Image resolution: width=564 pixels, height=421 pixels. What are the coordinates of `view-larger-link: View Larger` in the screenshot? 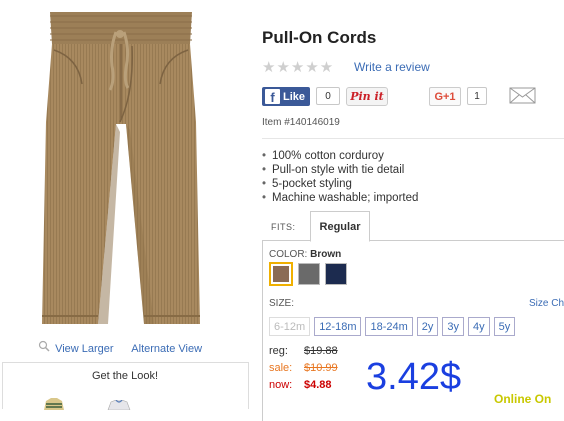 It's located at (84, 349).